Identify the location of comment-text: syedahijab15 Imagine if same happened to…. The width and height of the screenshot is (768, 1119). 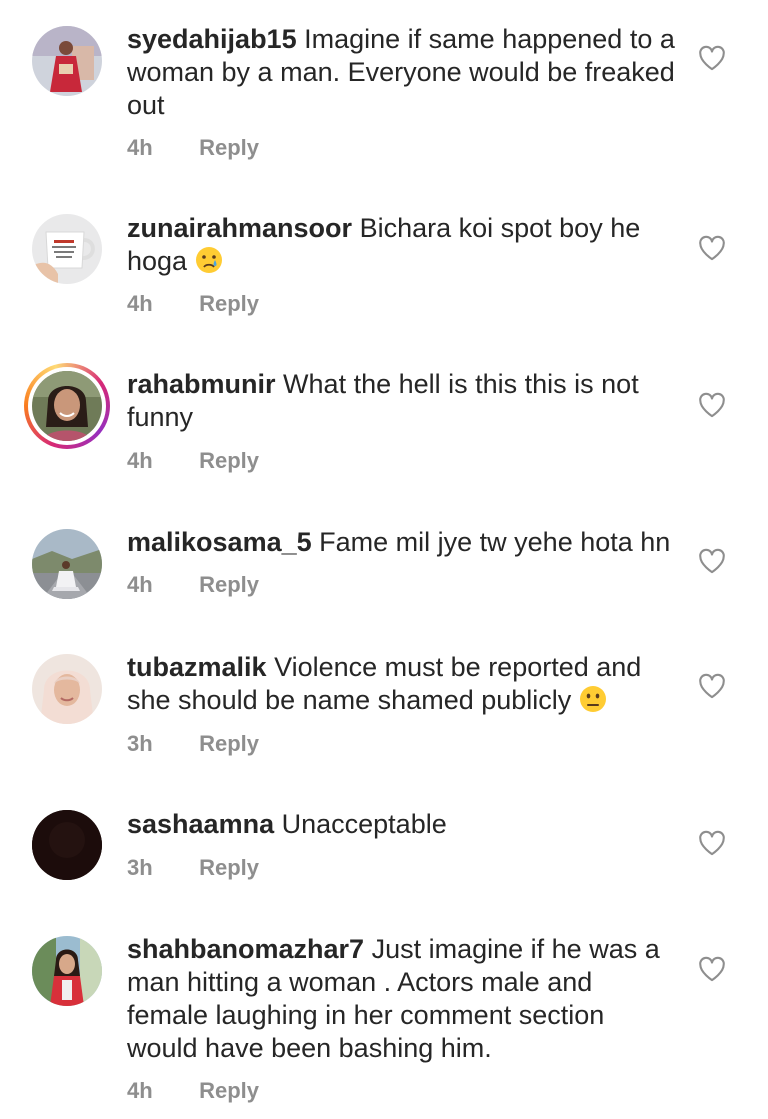
(401, 72).